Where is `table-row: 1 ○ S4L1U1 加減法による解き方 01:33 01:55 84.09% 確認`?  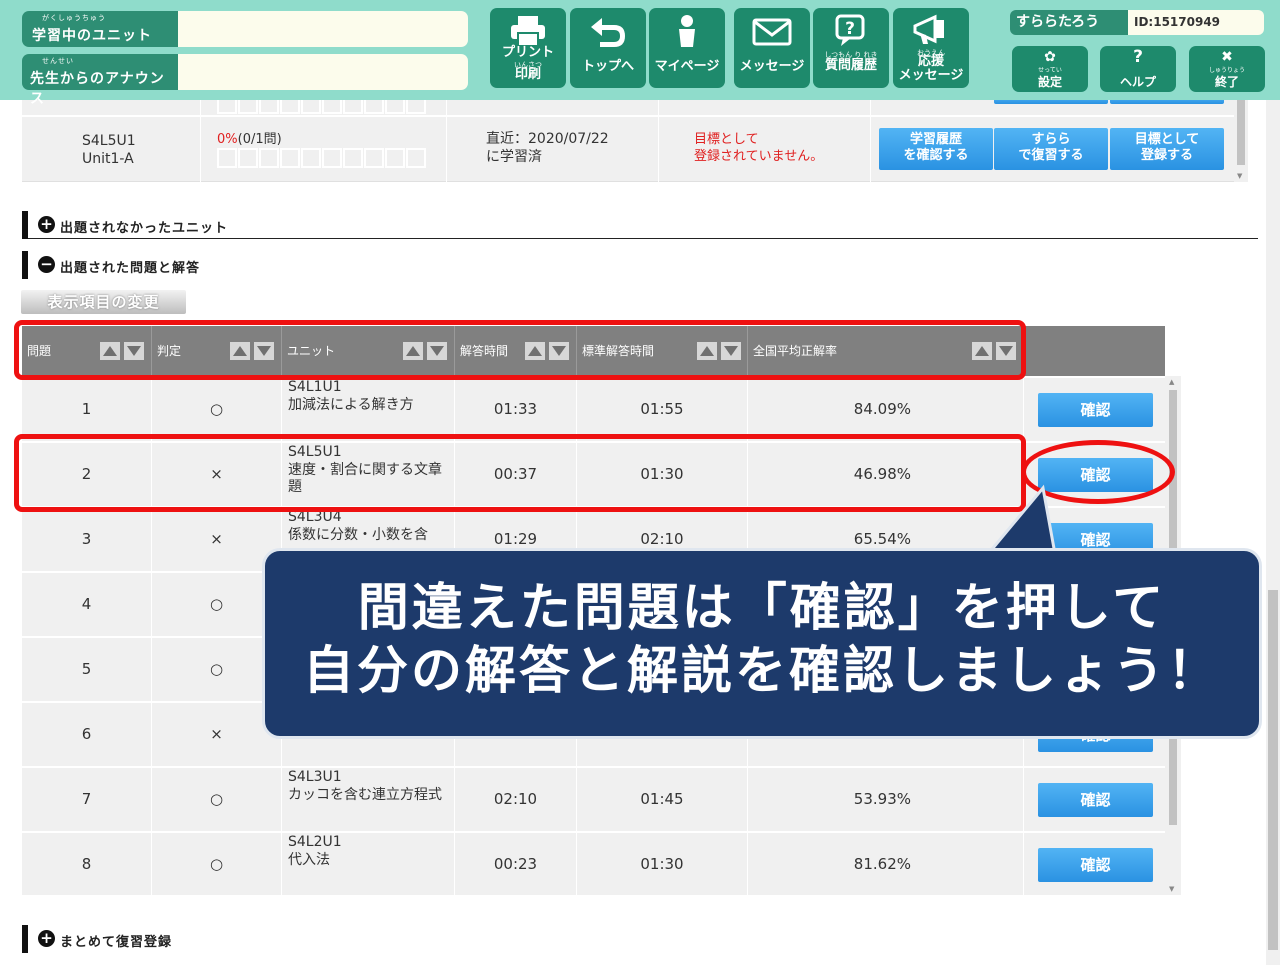 table-row: 1 ○ S4L1U1 加減法による解き方 01:33 01:55 84.09% 確認 is located at coordinates (593, 410).